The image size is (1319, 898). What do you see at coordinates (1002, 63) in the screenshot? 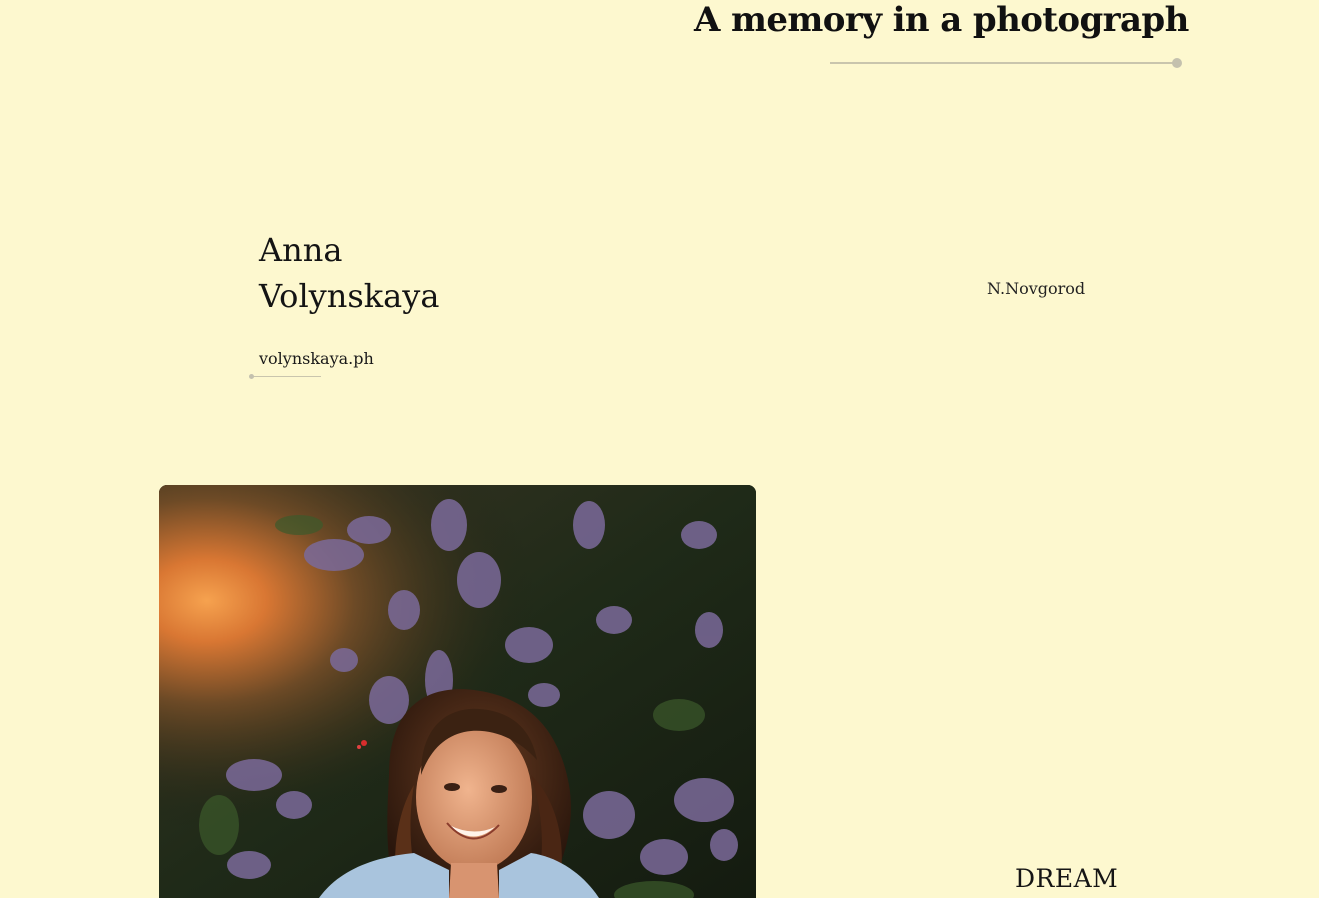
I see `title-underline` at bounding box center [1002, 63].